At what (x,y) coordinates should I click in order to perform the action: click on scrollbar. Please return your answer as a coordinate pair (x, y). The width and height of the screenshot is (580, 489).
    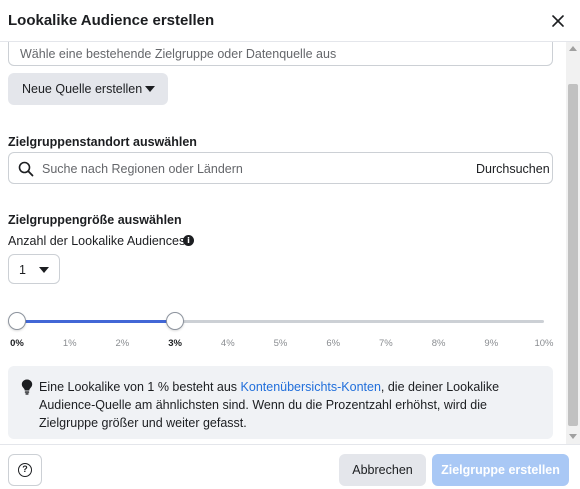
    Looking at the image, I should click on (573, 243).